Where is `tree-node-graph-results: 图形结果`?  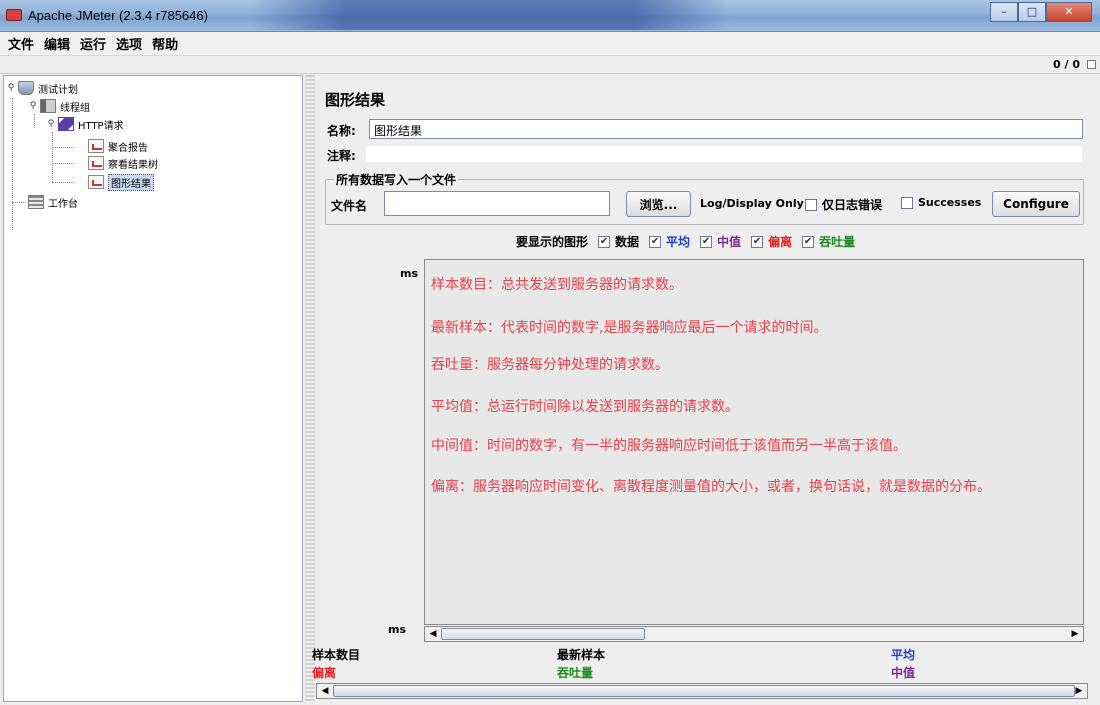 tree-node-graph-results: 图形结果 is located at coordinates (121, 182).